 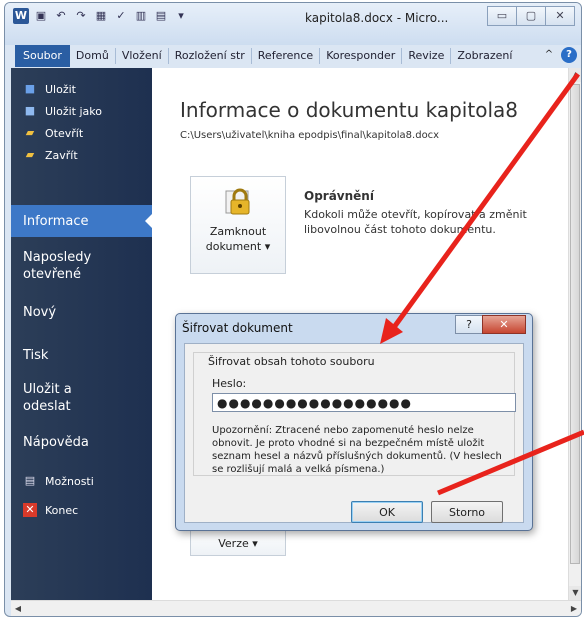 What do you see at coordinates (549, 55) in the screenshot?
I see `collapse-ribbon-icon: ^` at bounding box center [549, 55].